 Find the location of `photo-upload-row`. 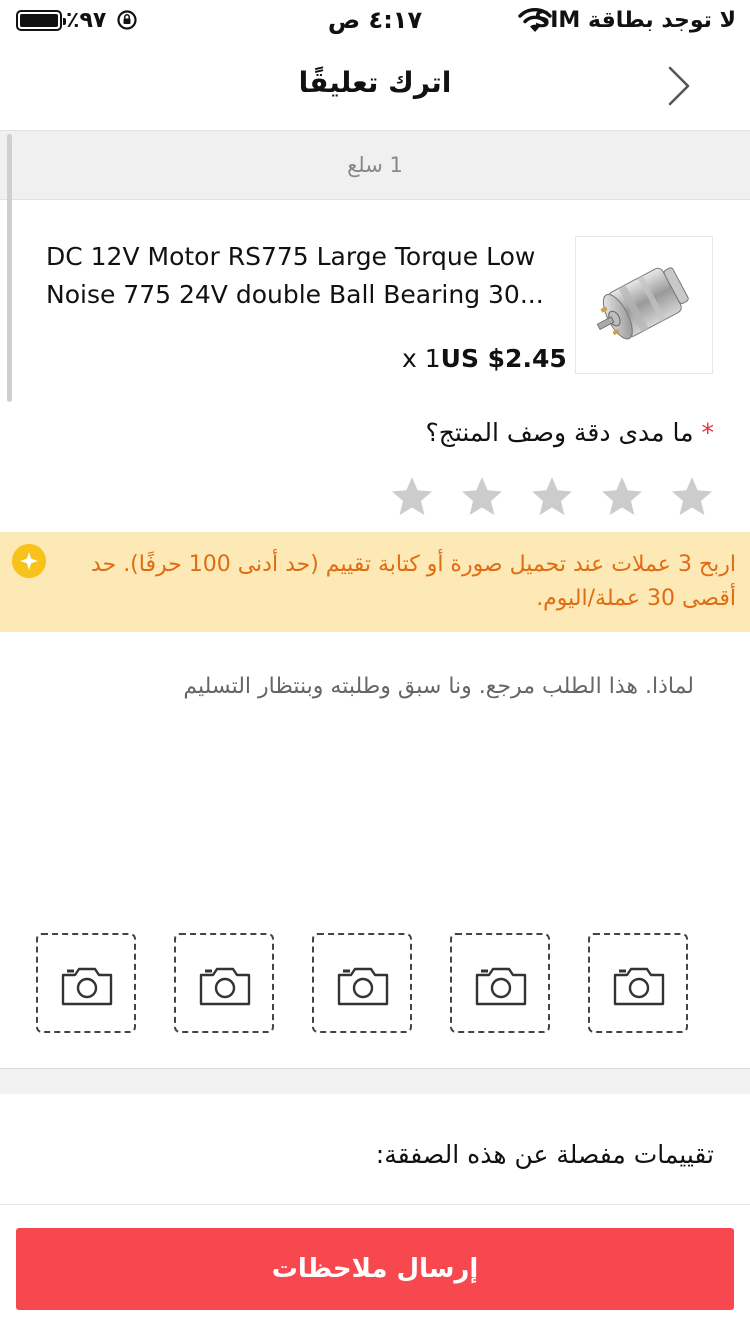

photo-upload-row is located at coordinates (375, 983).